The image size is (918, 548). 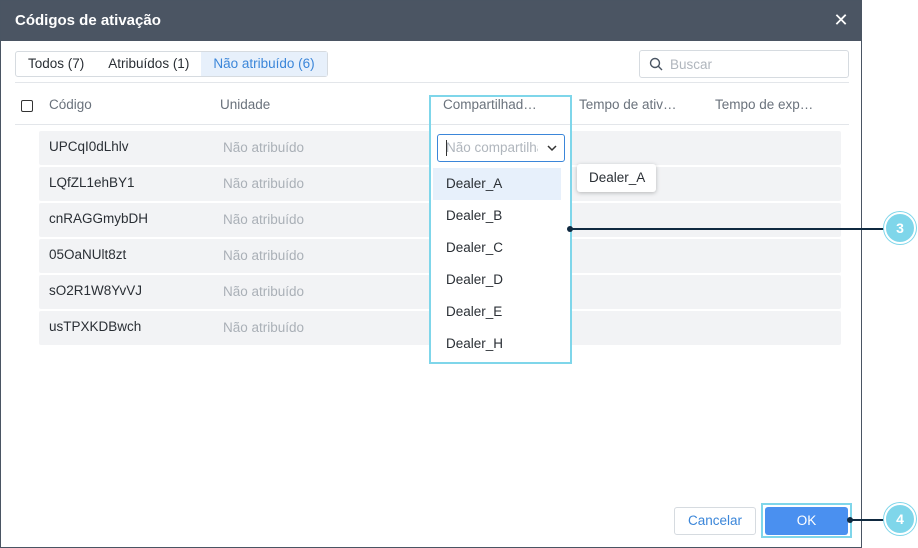 I want to click on code-cell: usTPXKDBwch, so click(x=95, y=326).